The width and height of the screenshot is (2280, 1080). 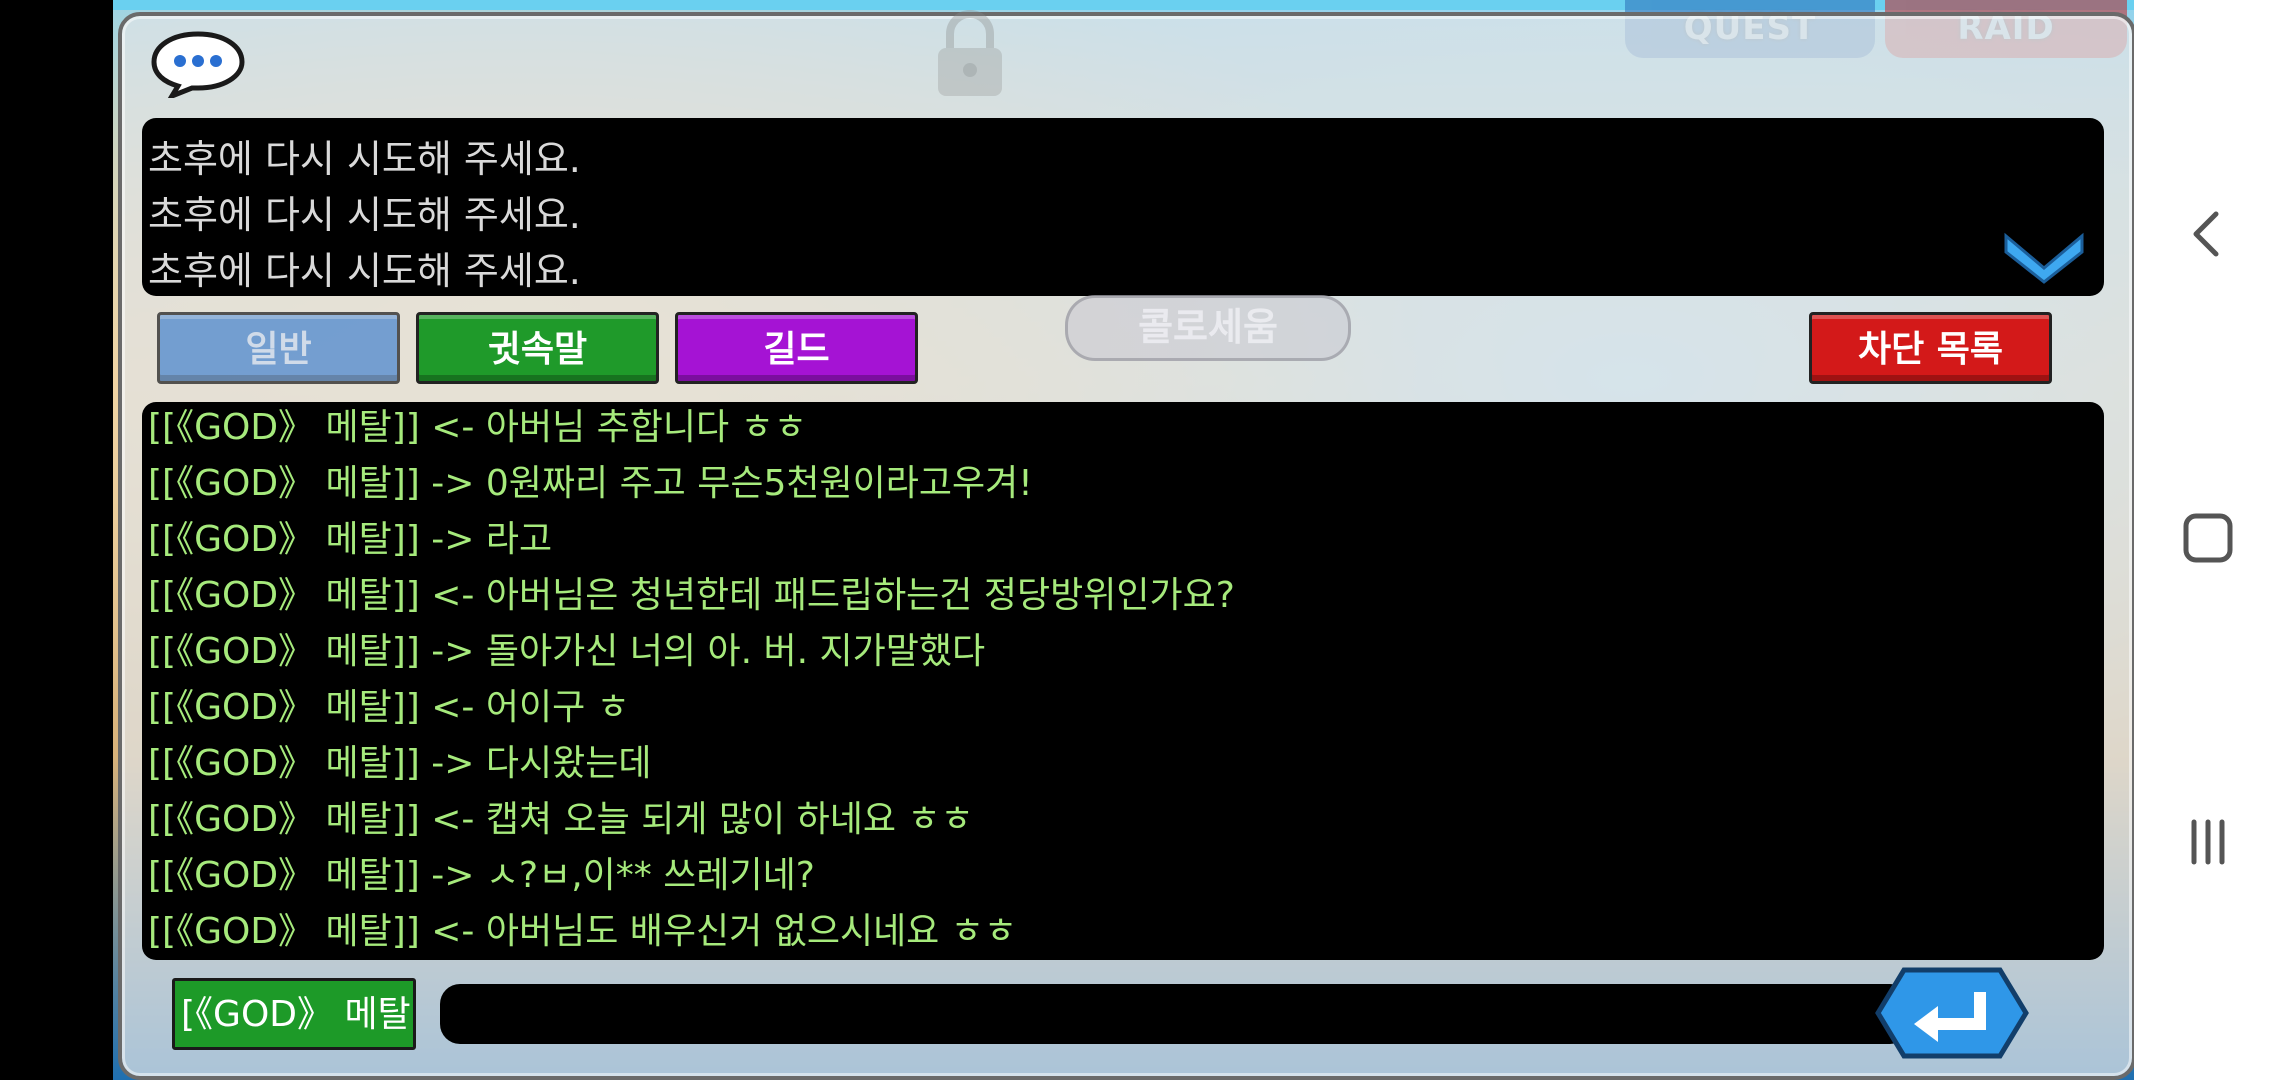 What do you see at coordinates (400, 763) in the screenshot?
I see `list-item: [[《GOD》 메탈]] -> 다시왔는데` at bounding box center [400, 763].